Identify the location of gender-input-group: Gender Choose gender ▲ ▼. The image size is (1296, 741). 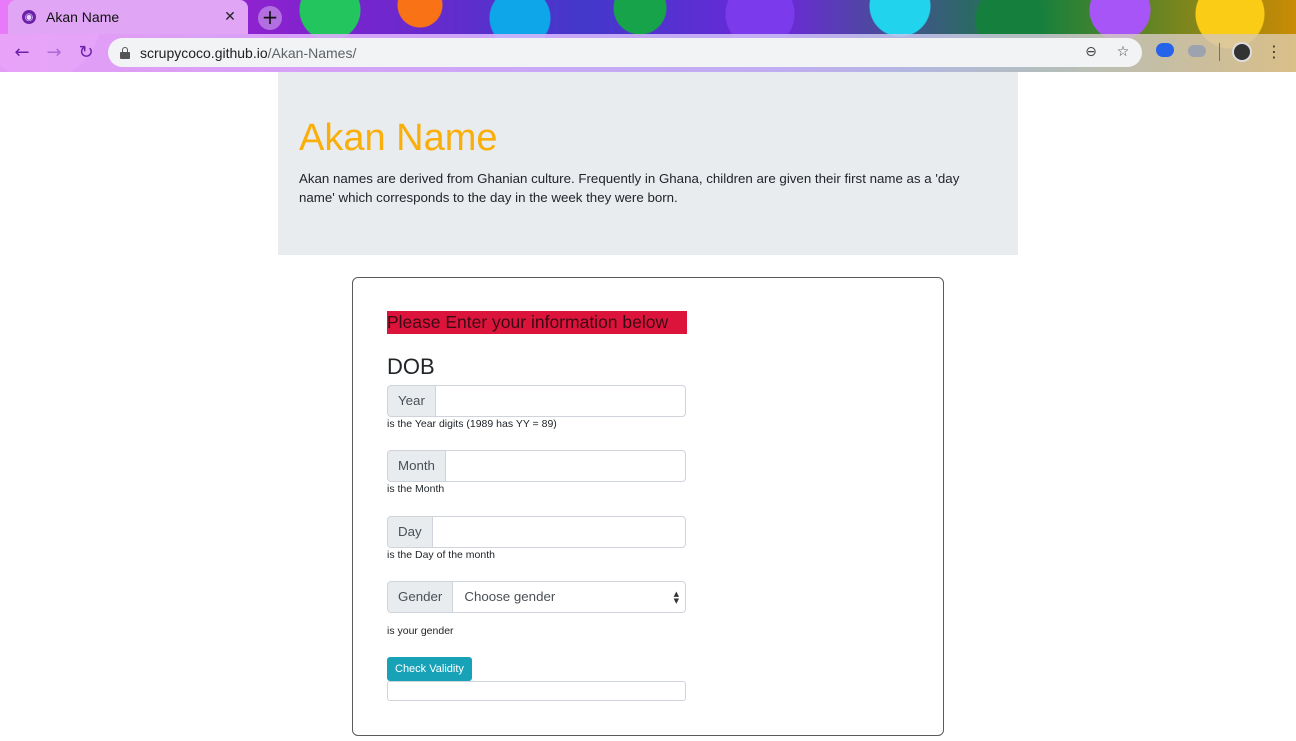
(536, 597).